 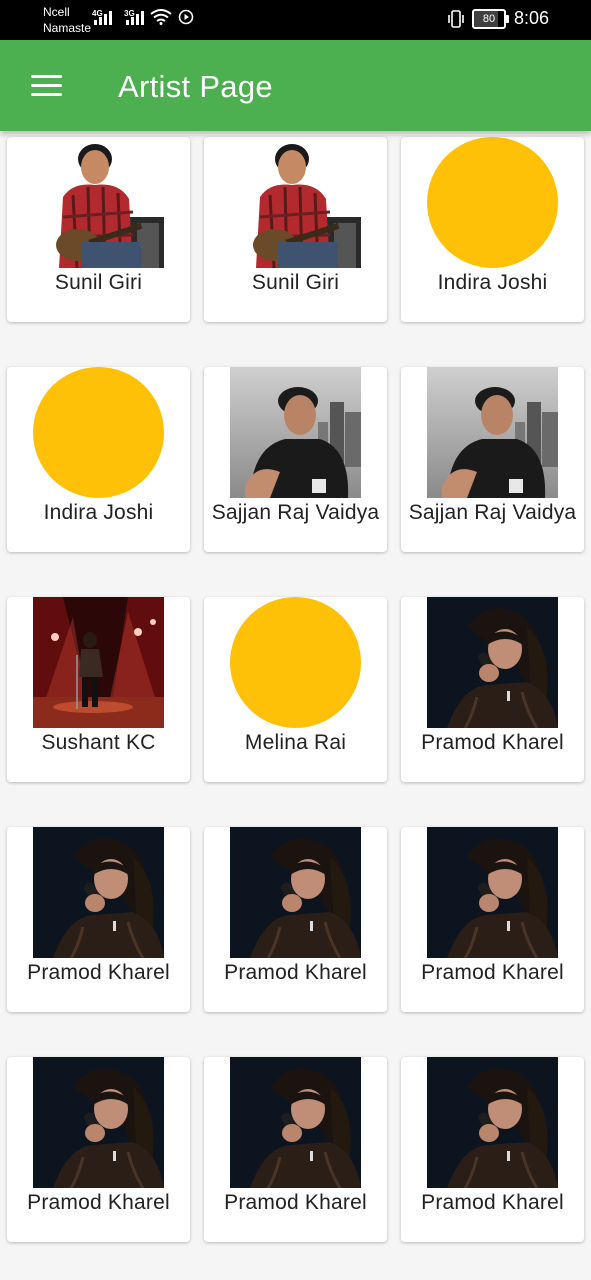 I want to click on wifi-icon, so click(x=161, y=17).